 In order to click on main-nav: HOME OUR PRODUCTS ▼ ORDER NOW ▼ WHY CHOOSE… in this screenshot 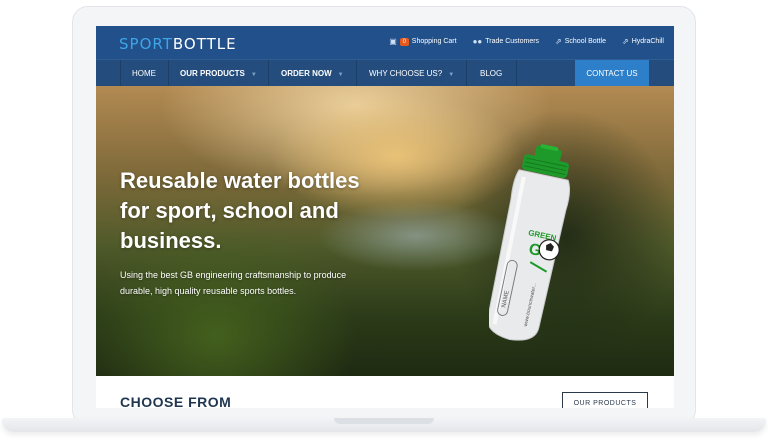, I will do `click(385, 73)`.